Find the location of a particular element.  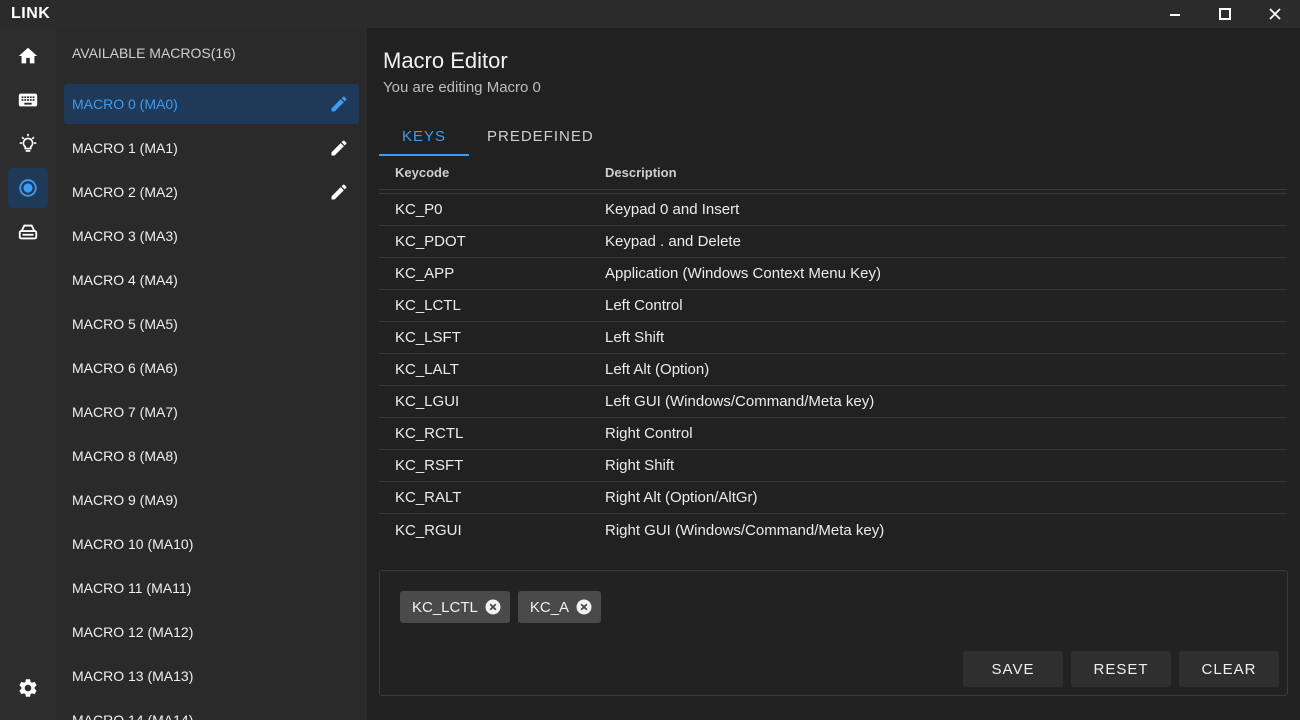

nav-keyboard is located at coordinates (28, 100).